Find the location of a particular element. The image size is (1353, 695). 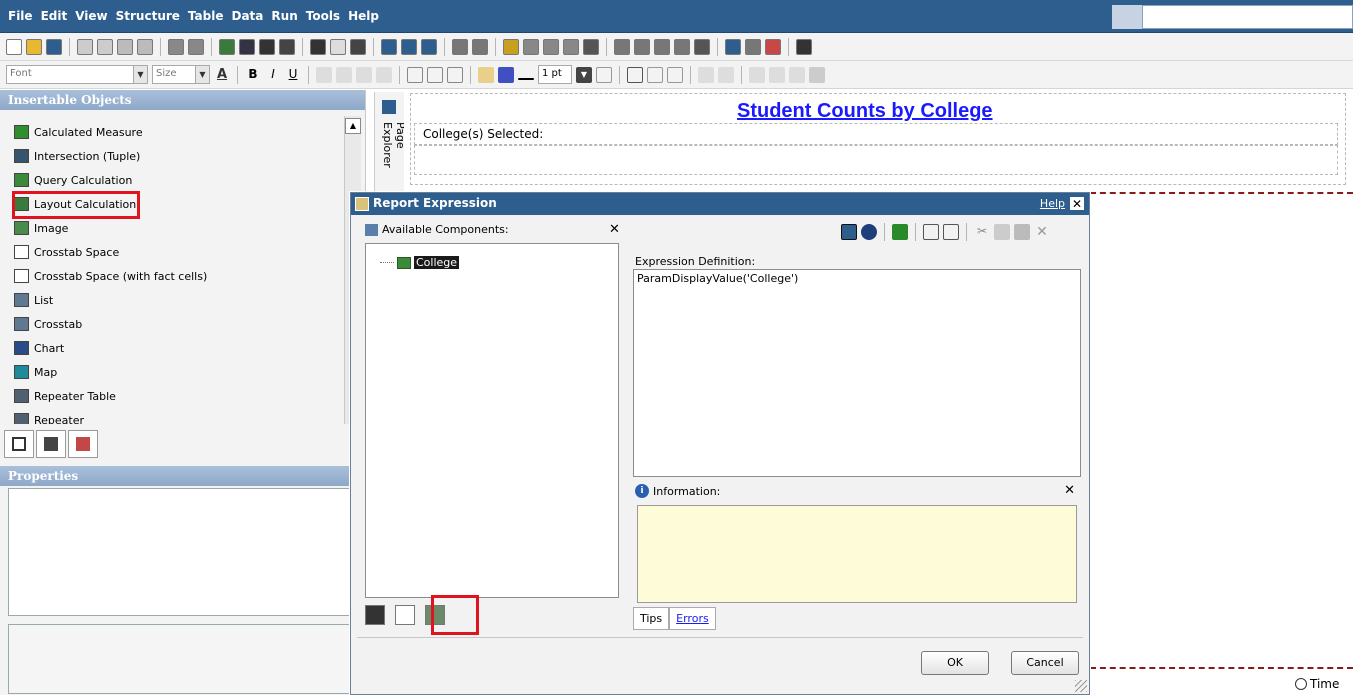

save-icon is located at coordinates (54, 47).